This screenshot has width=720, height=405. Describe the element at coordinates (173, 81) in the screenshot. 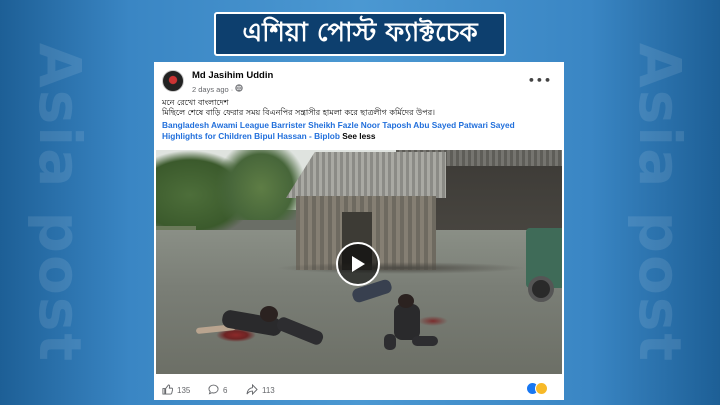

I see `avatar` at that location.